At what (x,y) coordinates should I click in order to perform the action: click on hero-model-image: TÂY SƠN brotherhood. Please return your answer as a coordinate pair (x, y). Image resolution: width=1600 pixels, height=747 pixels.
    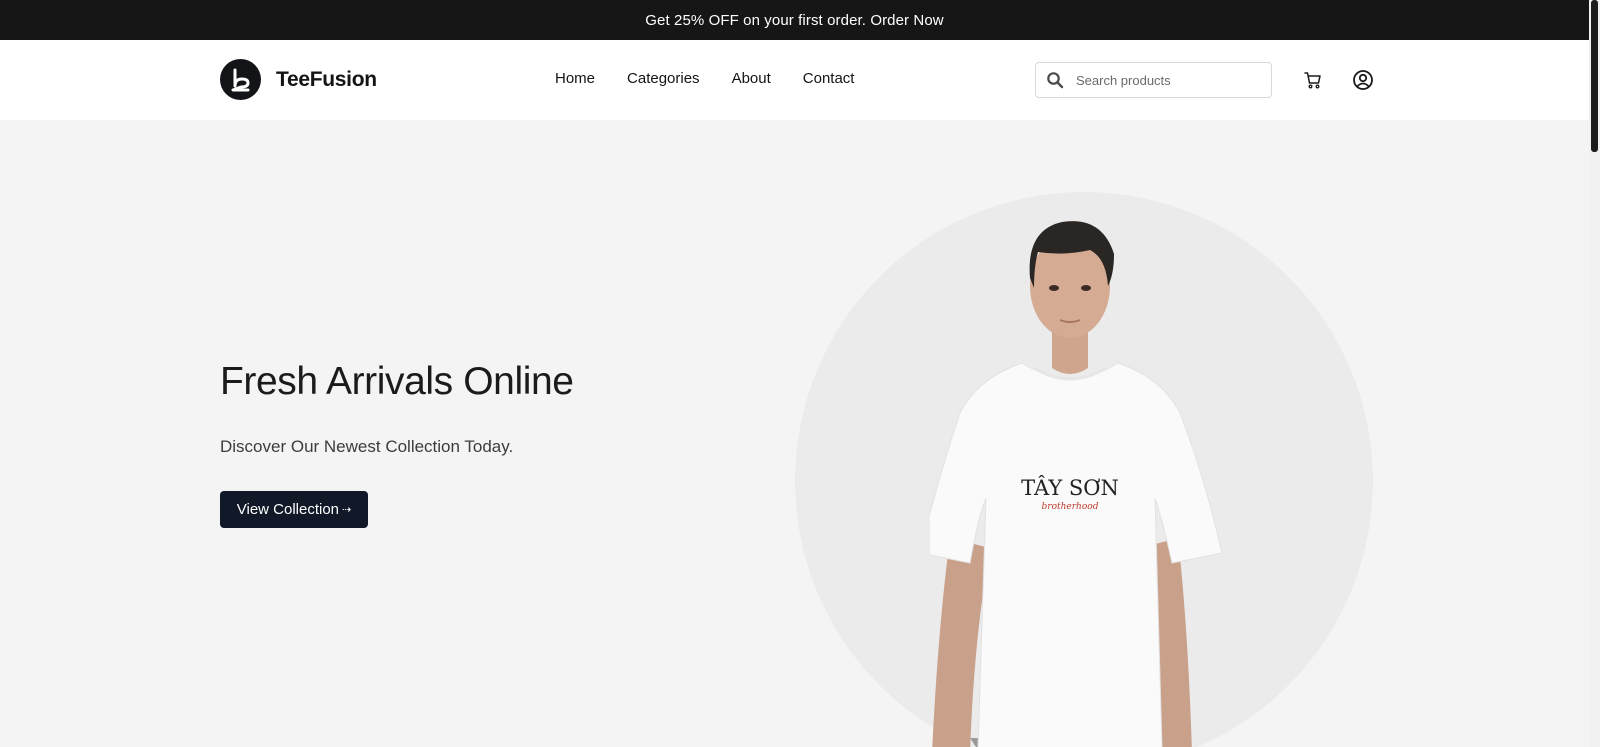
    Looking at the image, I should click on (1076, 484).